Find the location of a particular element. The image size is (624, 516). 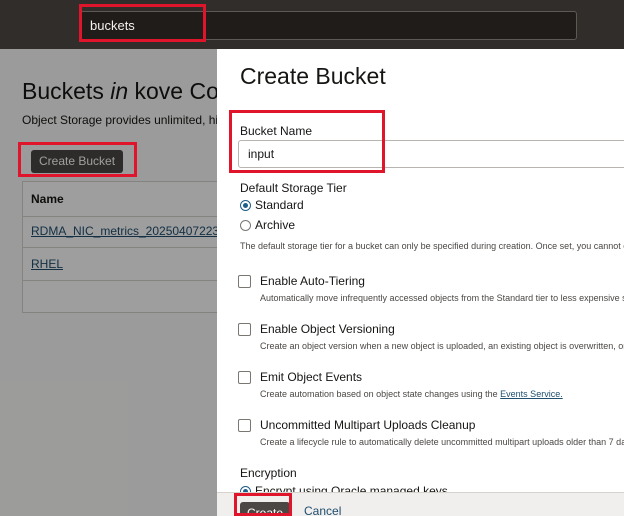

create-button: Create is located at coordinates (265, 509).